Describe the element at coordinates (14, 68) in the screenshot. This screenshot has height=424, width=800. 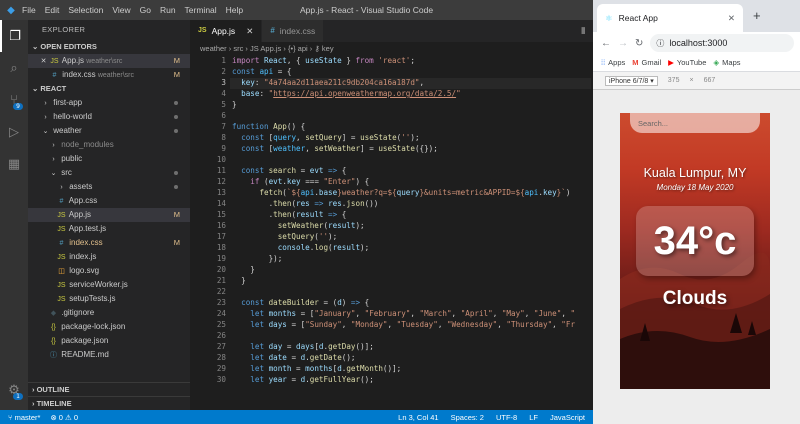
I see `search-icon: ⌕` at that location.